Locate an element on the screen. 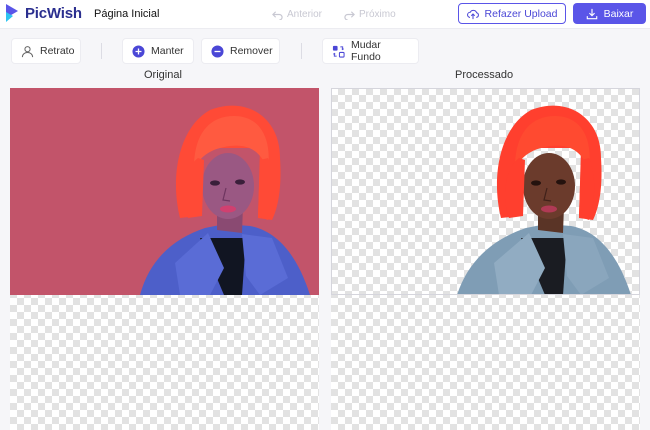  redo-icon is located at coordinates (349, 15).